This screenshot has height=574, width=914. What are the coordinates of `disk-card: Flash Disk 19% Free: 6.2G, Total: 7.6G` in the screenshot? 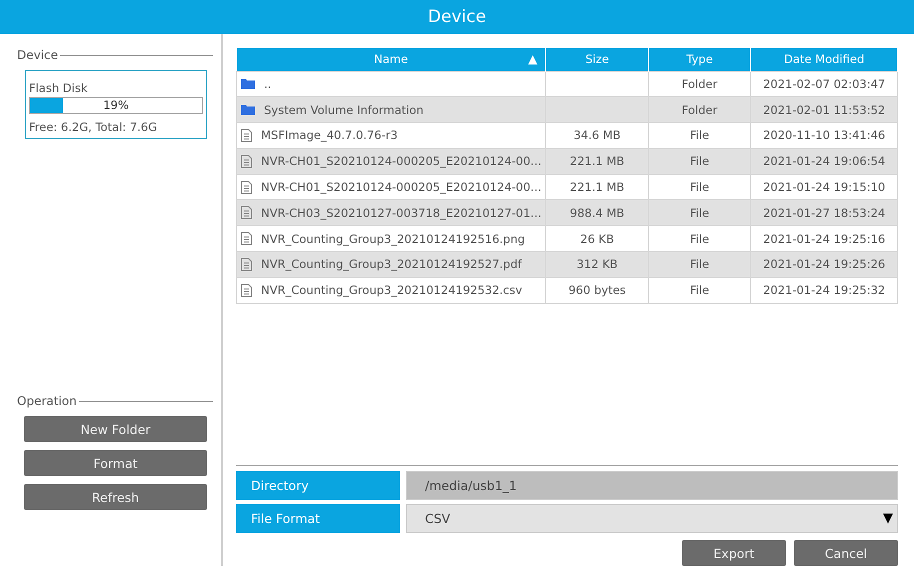 It's located at (116, 104).